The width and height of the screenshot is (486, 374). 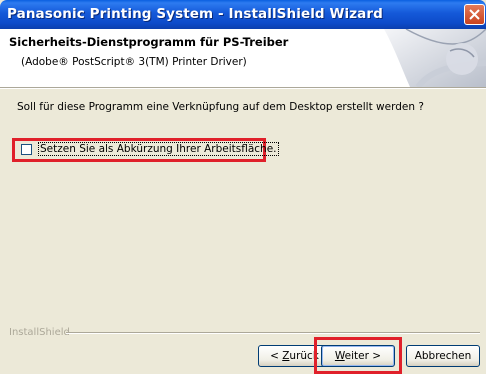 I want to click on footer-divider, so click(x=273, y=333).